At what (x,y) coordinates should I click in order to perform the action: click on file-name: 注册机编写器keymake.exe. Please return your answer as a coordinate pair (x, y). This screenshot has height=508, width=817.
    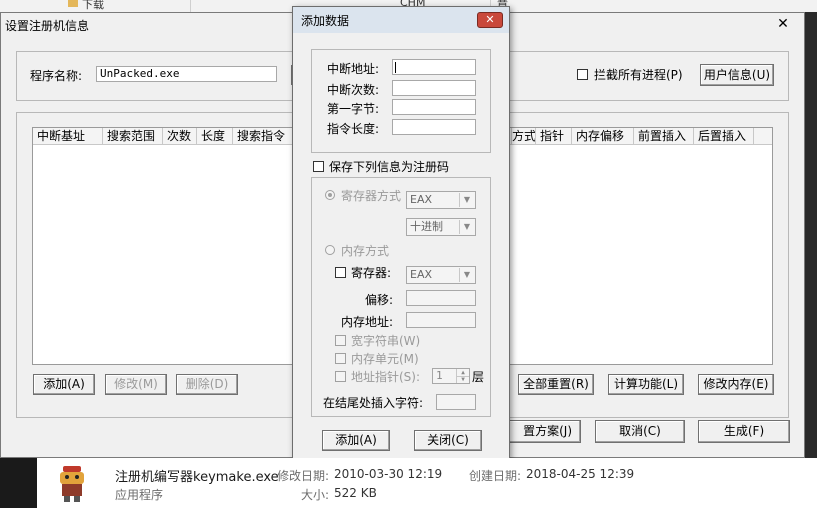
    Looking at the image, I should click on (197, 477).